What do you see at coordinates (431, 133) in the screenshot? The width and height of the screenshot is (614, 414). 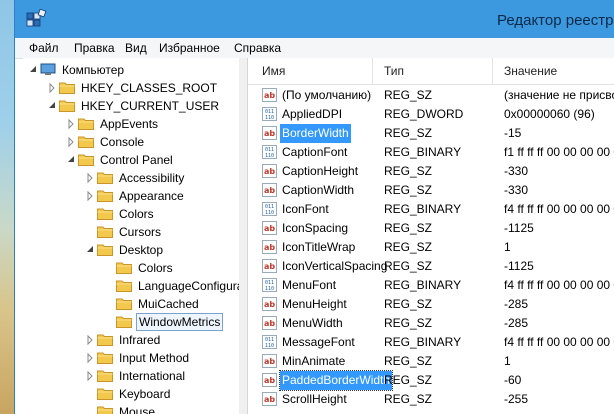 I see `table-row: ab BorderWidth REG_SZ -15` at bounding box center [431, 133].